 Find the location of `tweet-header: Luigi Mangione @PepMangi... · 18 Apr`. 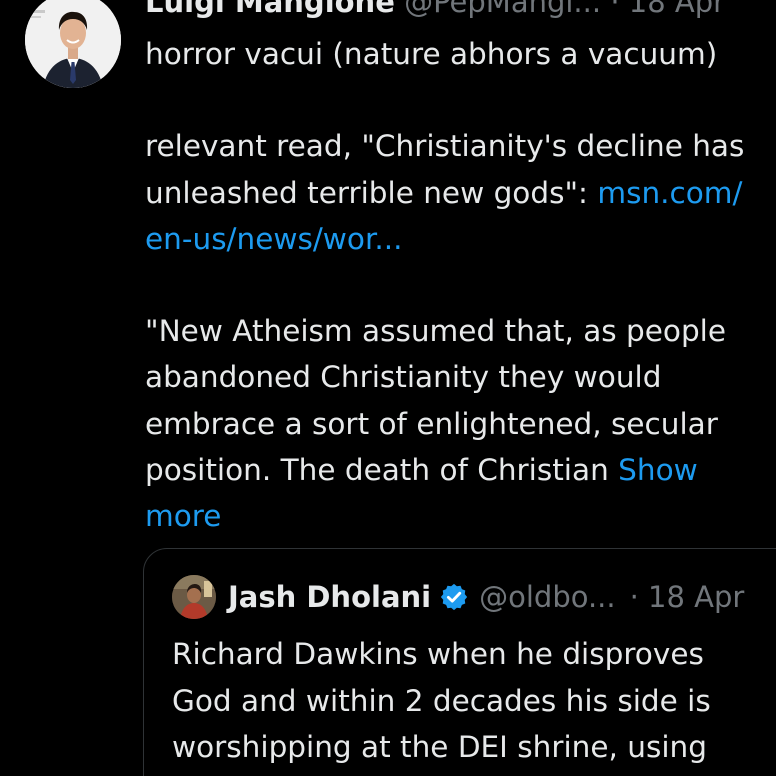

tweet-header: Luigi Mangione @PepMangi... · 18 Apr is located at coordinates (435, 10).